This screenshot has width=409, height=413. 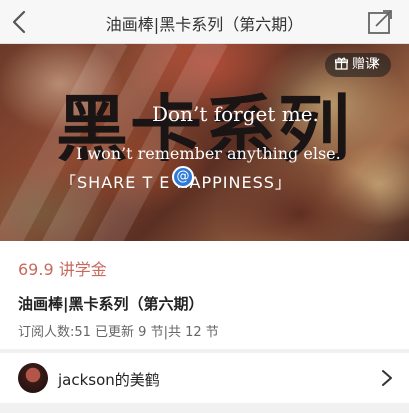 What do you see at coordinates (111, 304) in the screenshot?
I see `course-title: 油画棒|黑卡系列（第六期）` at bounding box center [111, 304].